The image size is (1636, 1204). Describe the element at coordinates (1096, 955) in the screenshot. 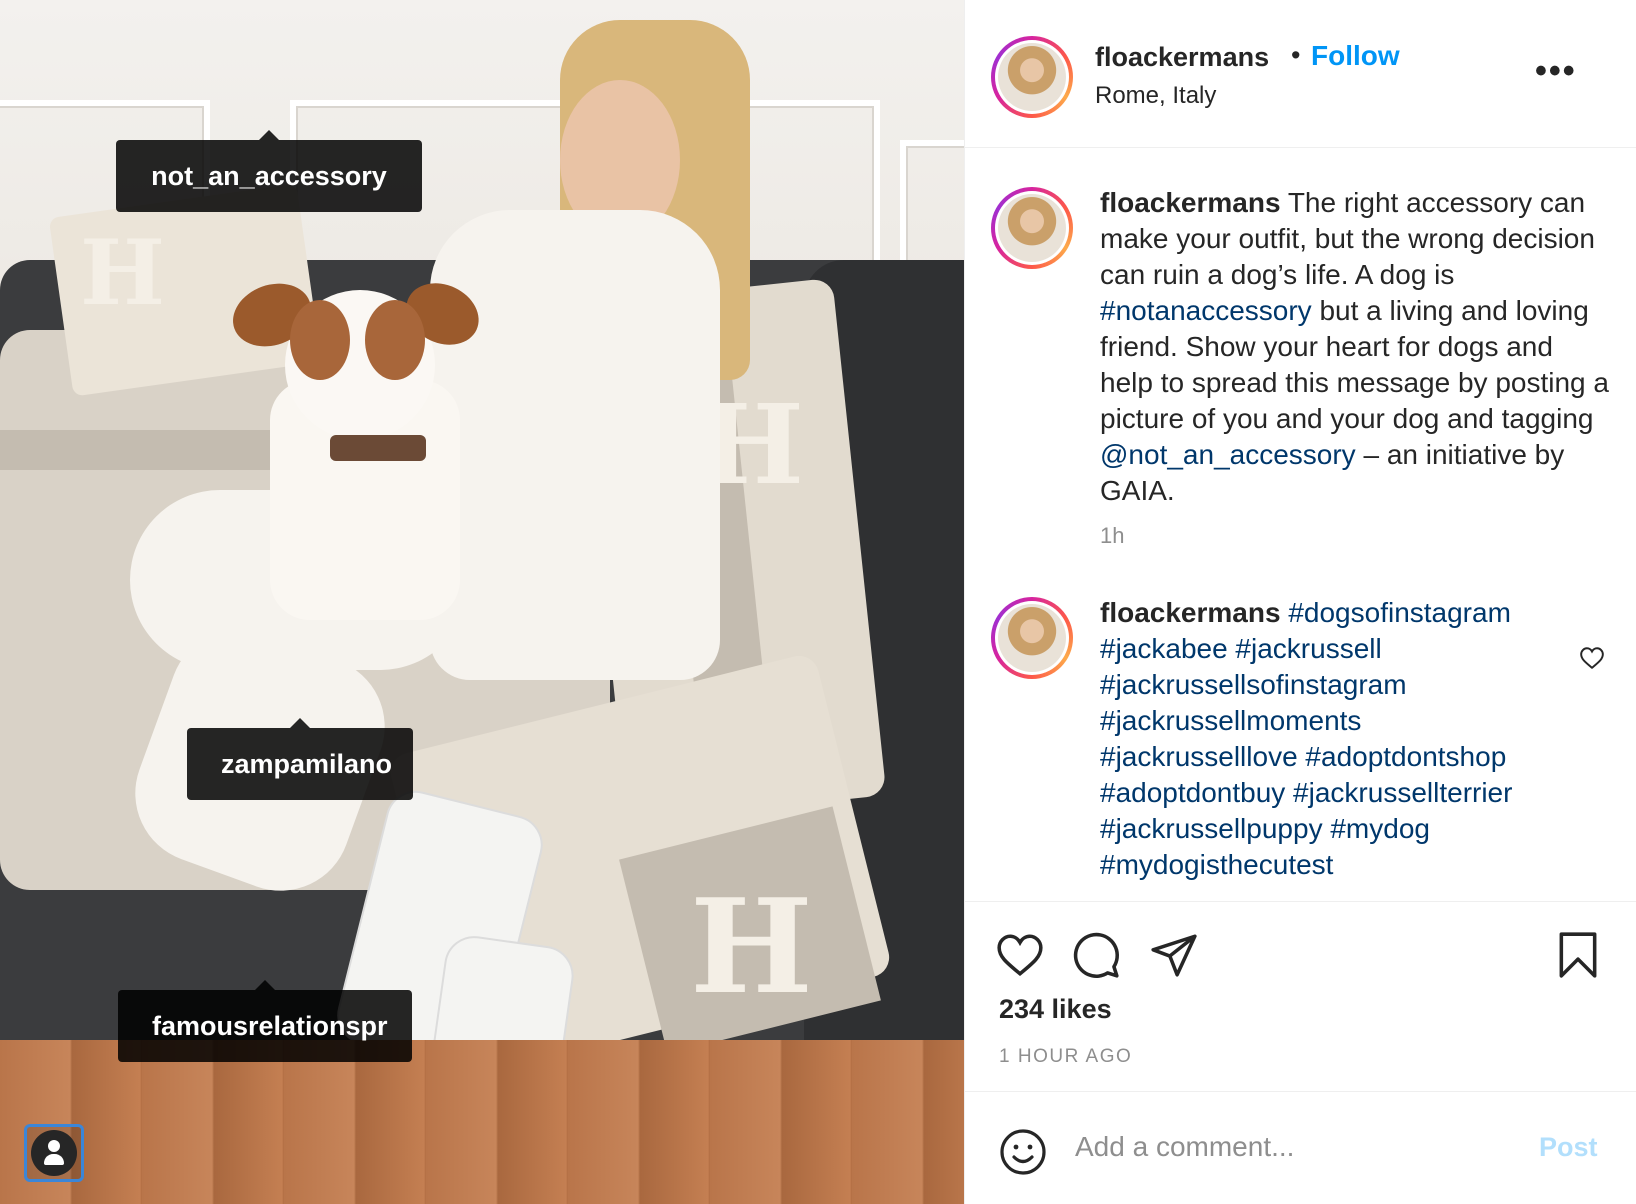

I see `comment-icon` at that location.